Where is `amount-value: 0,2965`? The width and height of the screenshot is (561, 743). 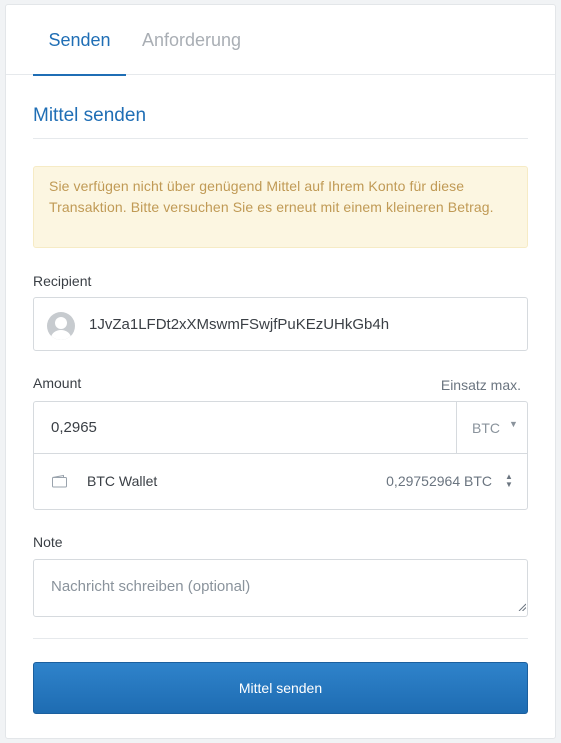 amount-value: 0,2965 is located at coordinates (74, 427).